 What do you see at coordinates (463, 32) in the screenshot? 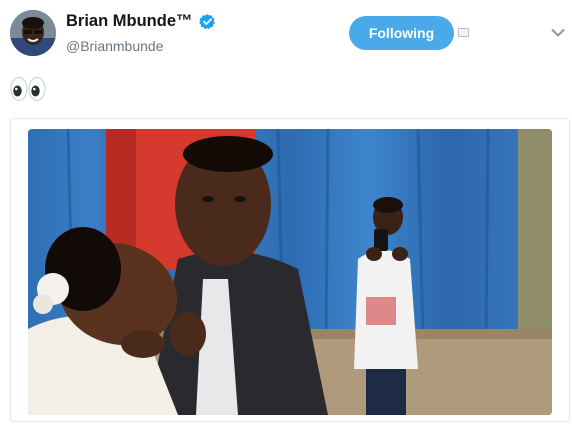
I see `placeholder-icon` at bounding box center [463, 32].